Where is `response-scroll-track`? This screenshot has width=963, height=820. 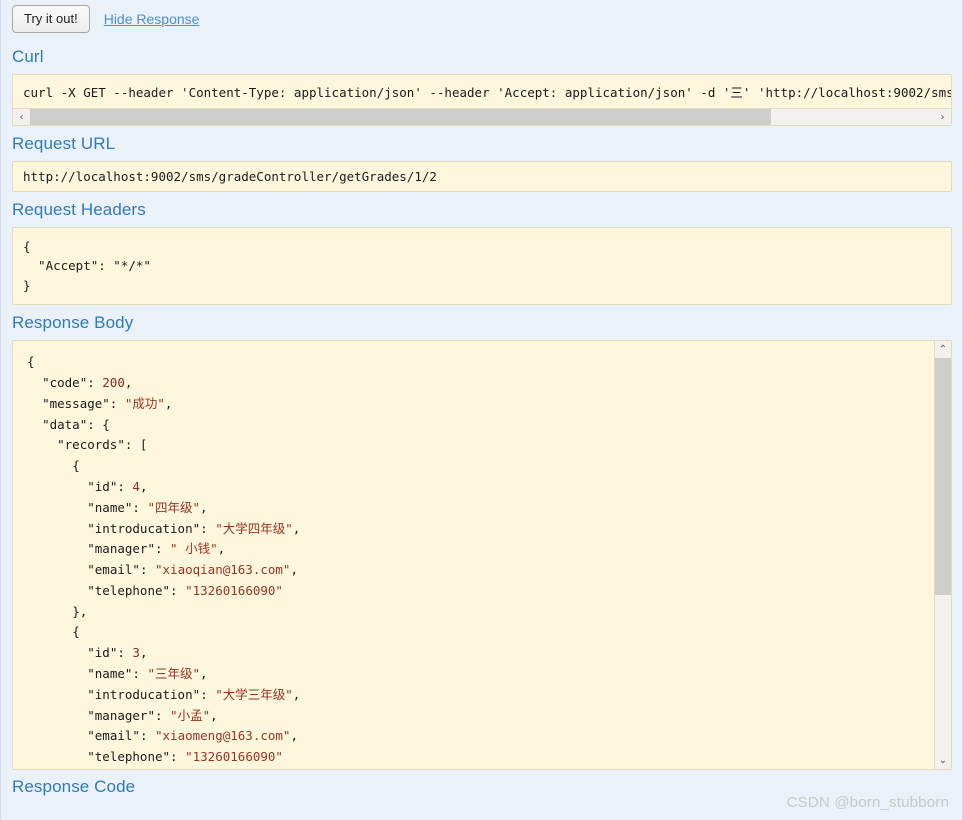
response-scroll-track is located at coordinates (943, 555).